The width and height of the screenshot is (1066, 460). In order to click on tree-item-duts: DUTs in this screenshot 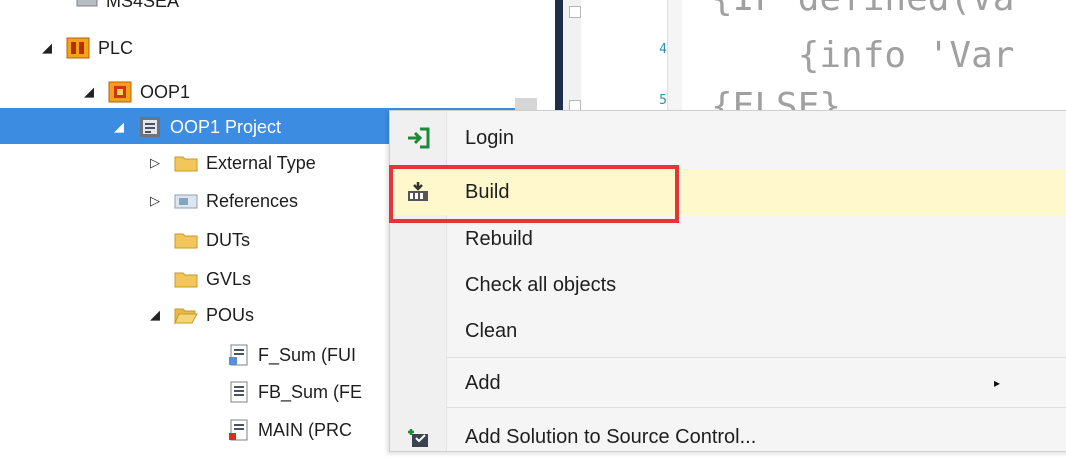, I will do `click(206, 240)`.